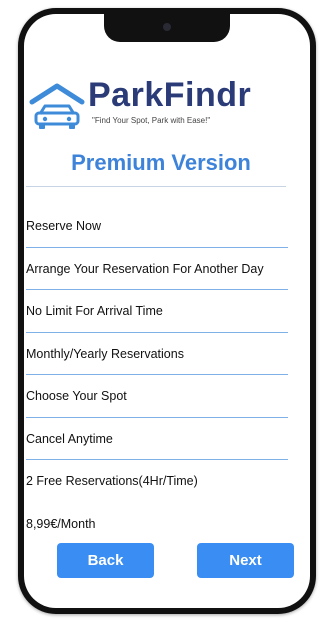 The width and height of the screenshot is (322, 621). I want to click on brand-name: ParkFindr, so click(170, 95).